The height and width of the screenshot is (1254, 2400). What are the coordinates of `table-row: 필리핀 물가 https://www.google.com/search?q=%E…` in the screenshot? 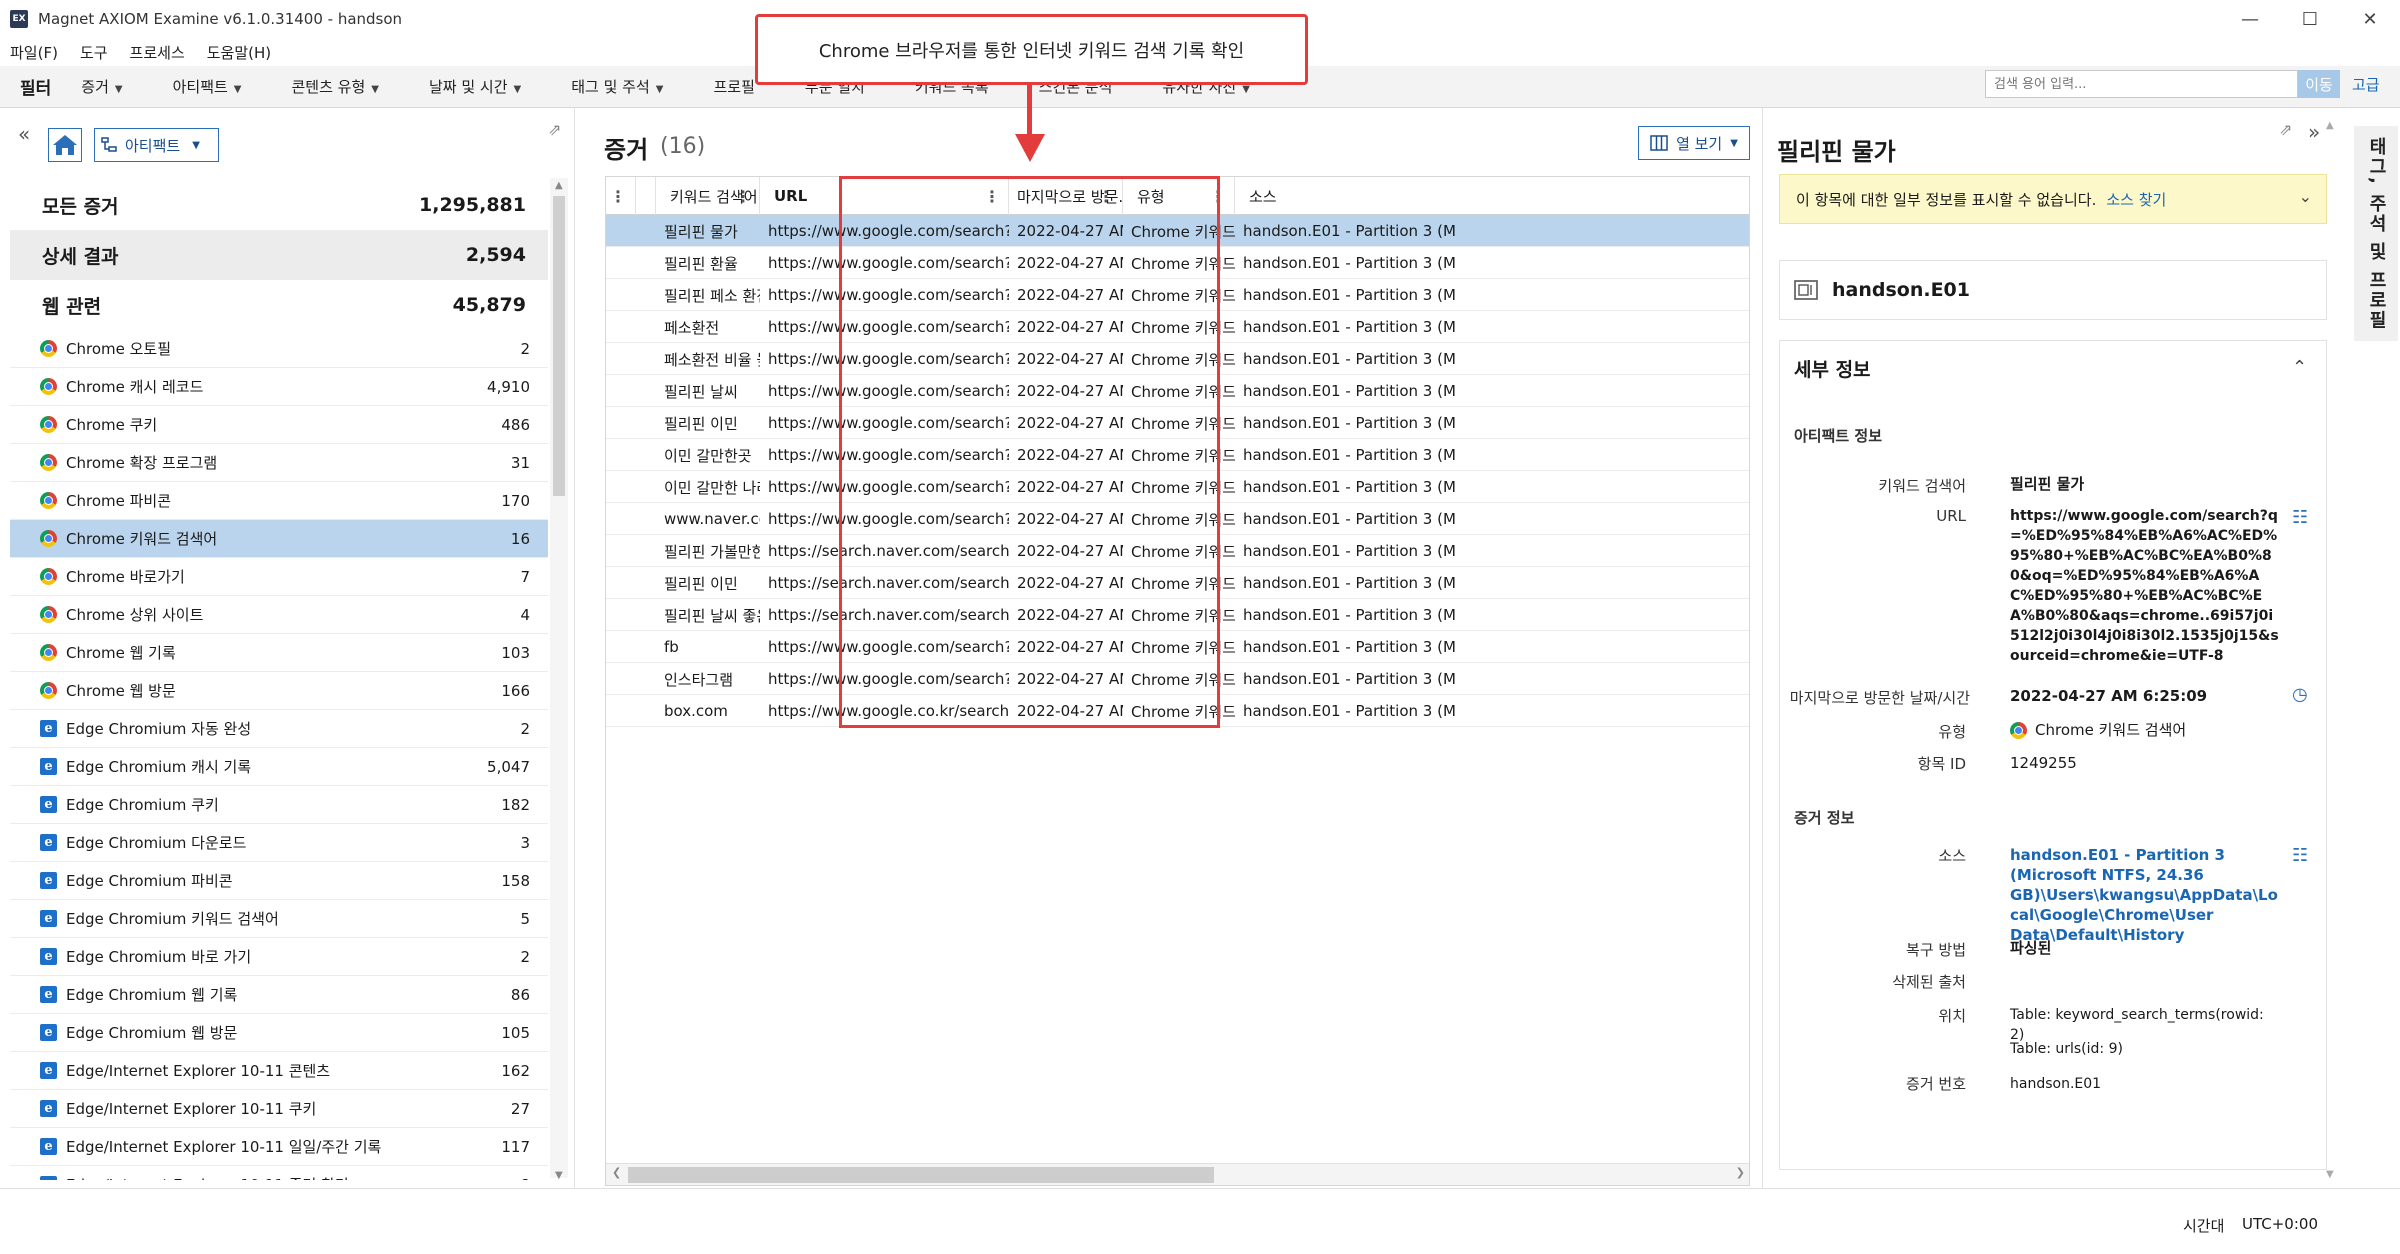 It's located at (1177, 231).